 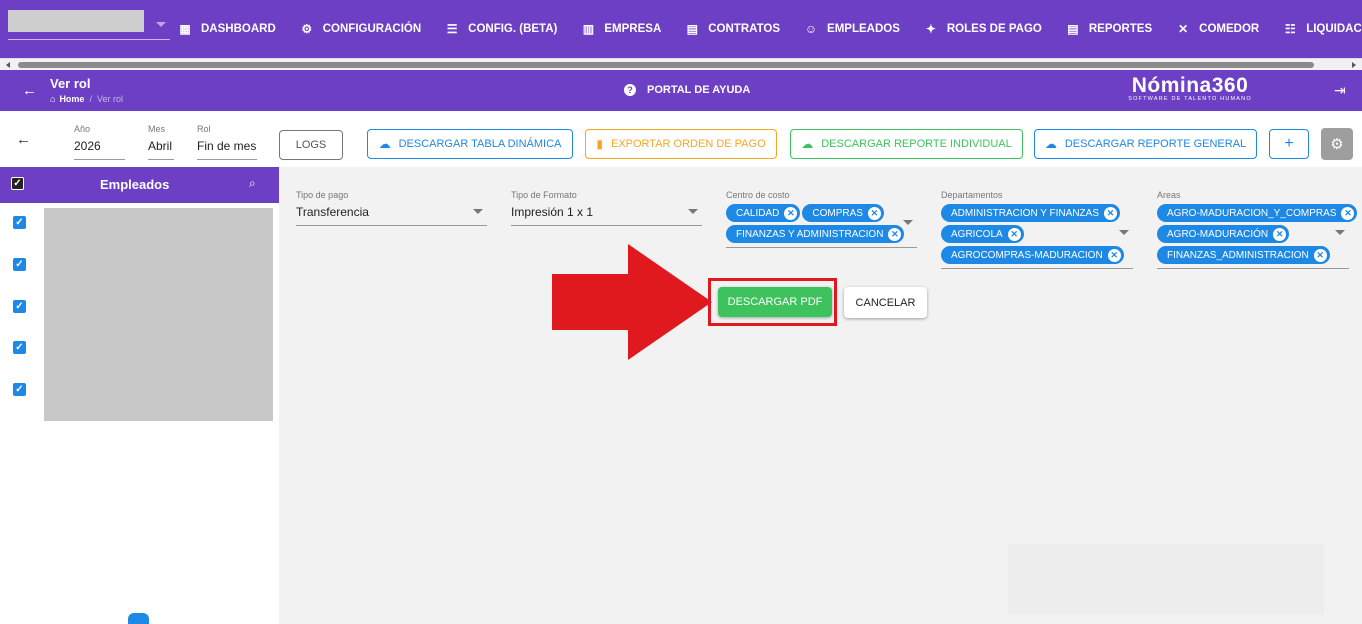 I want to click on clipboard-icon: ▤, so click(x=692, y=29).